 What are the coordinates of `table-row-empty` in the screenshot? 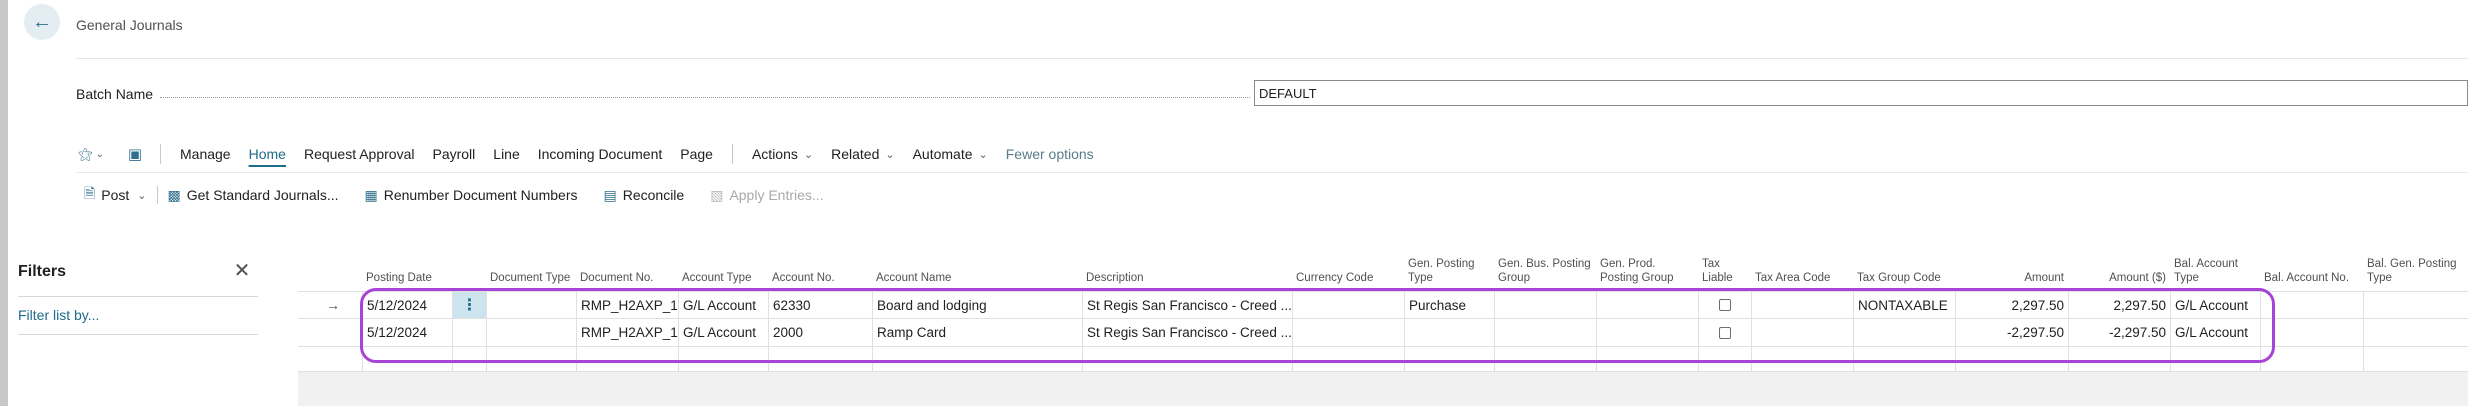 It's located at (1383, 359).